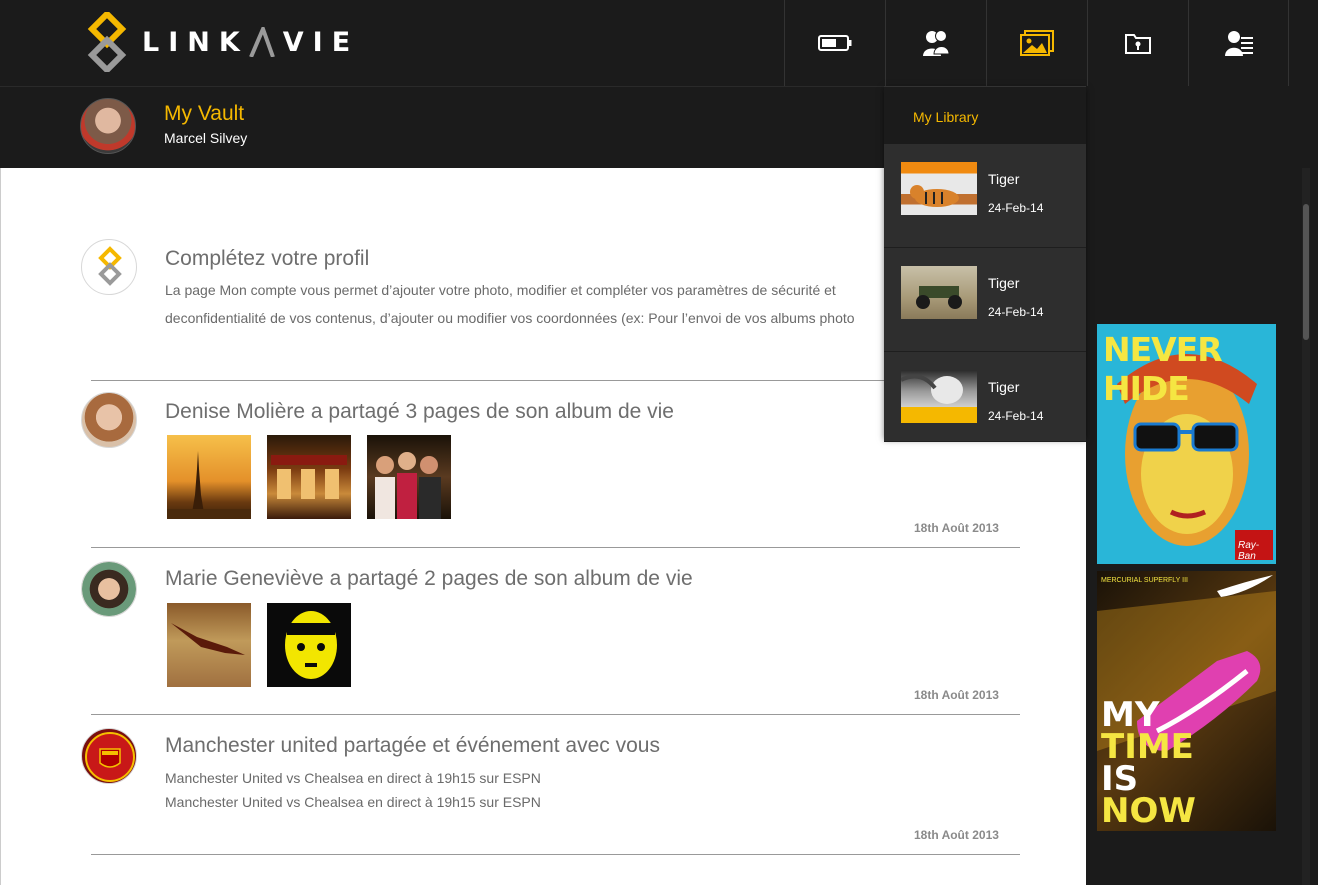 The image size is (1318, 885). What do you see at coordinates (1145, 580) in the screenshot?
I see `nike-ad-tagline: MERCURIAL SUPERFLY III` at bounding box center [1145, 580].